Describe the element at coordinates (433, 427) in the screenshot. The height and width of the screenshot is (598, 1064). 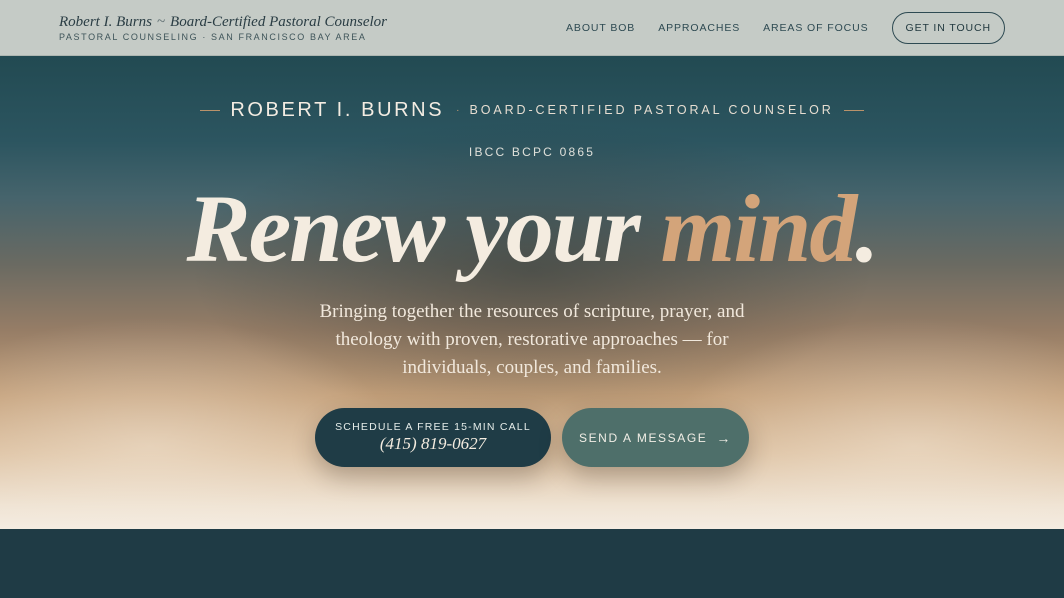
I see `schedule-call-label: SCHEDULE A FREE 15-MIN CALL` at that location.